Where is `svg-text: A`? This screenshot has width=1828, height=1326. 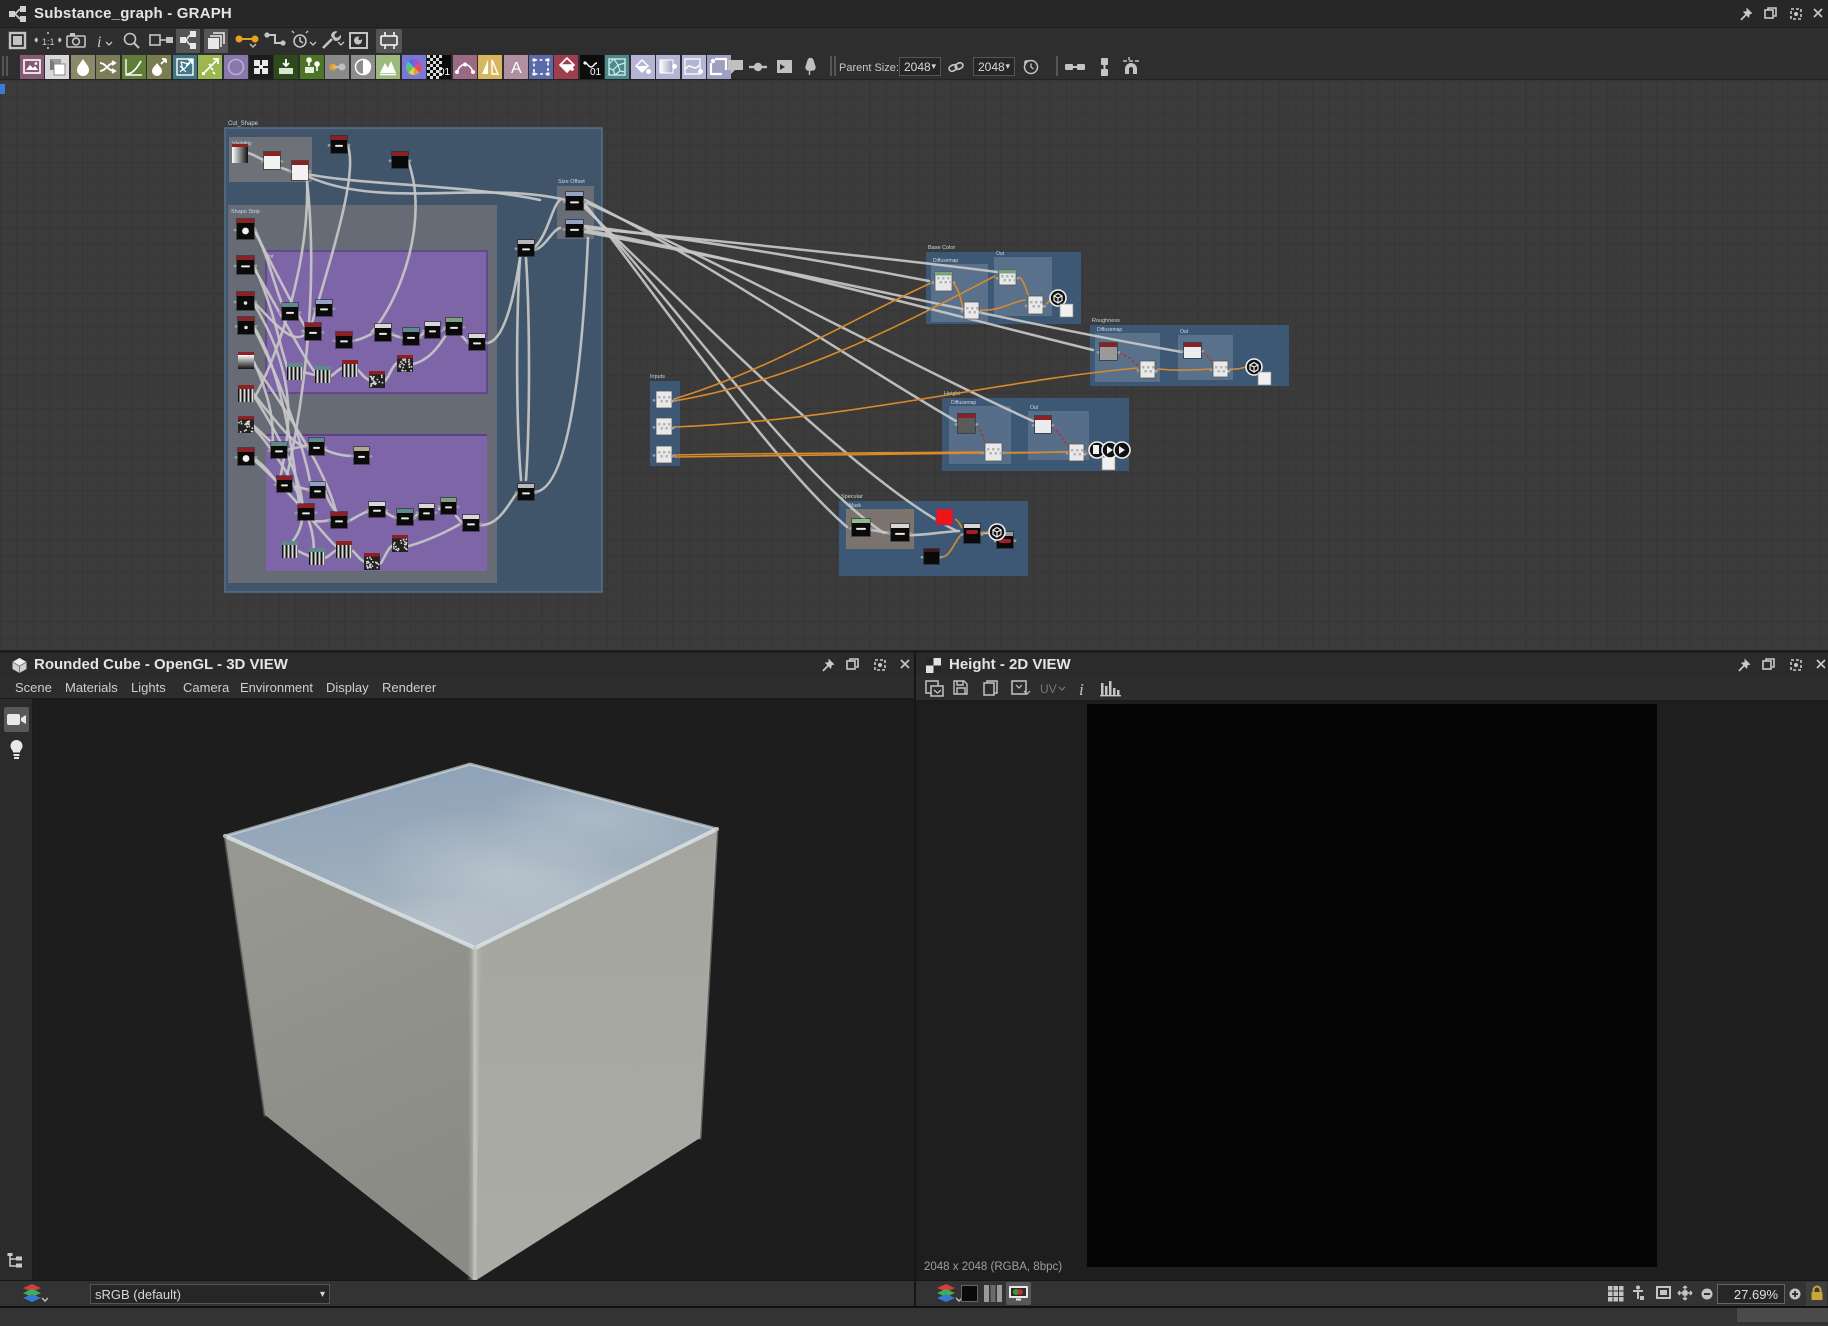 svg-text: A is located at coordinates (516, 68).